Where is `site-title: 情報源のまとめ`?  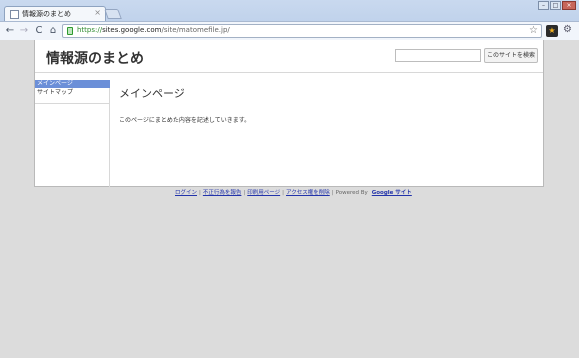
site-title: 情報源のまとめ is located at coordinates (95, 58).